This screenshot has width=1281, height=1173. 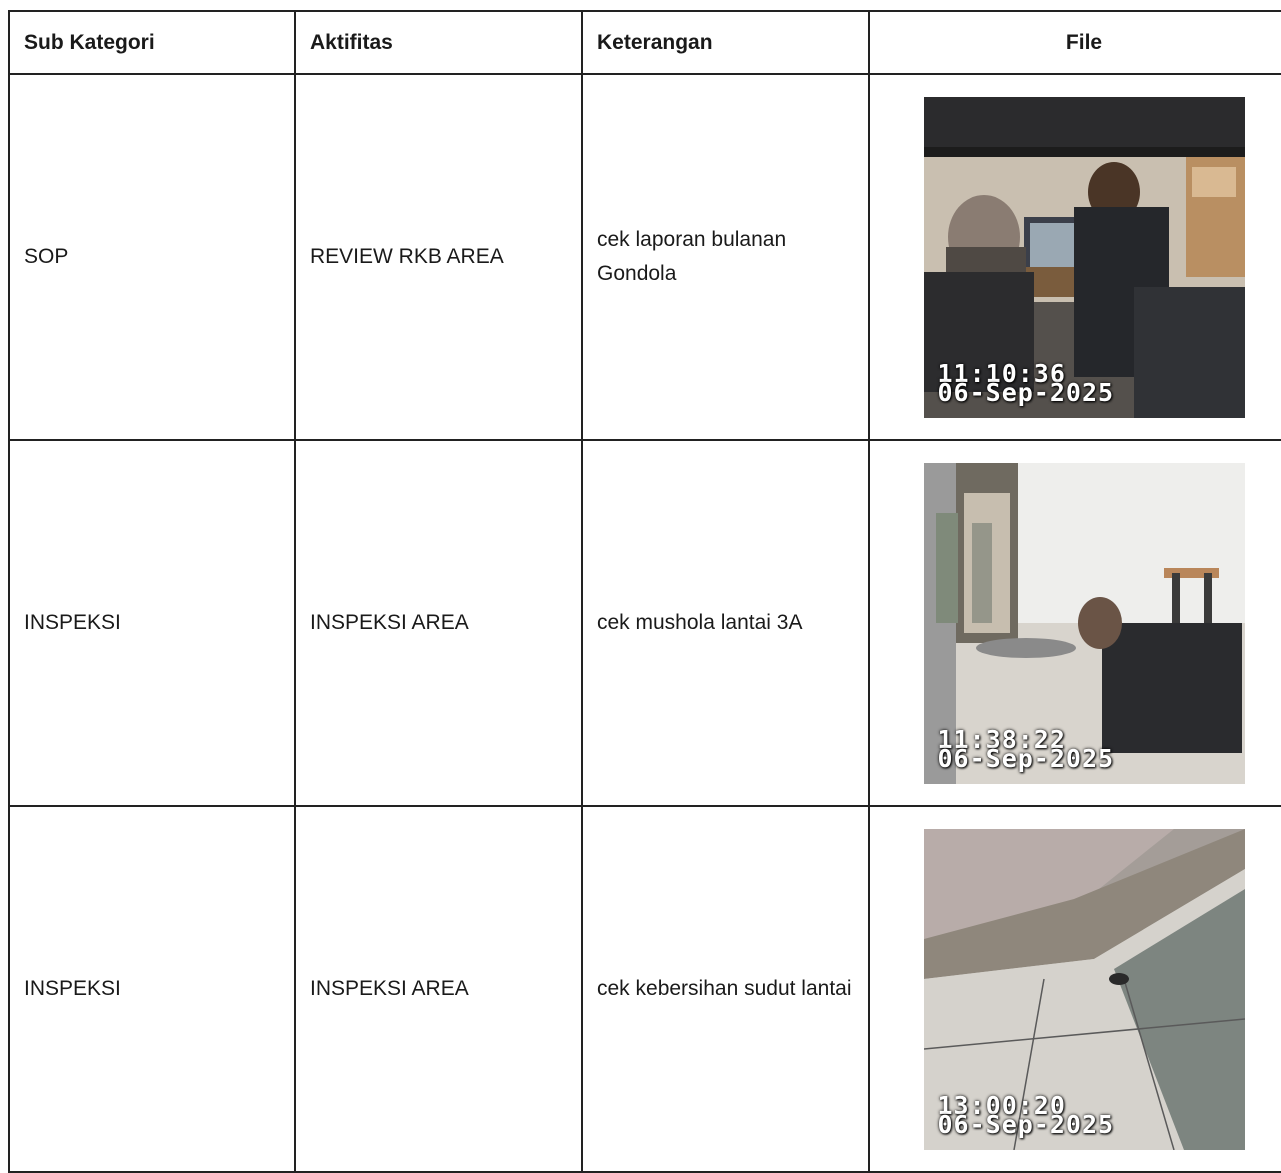 What do you see at coordinates (725, 257) in the screenshot?
I see `cell-keterangan: cek laporan bulanan Gondola` at bounding box center [725, 257].